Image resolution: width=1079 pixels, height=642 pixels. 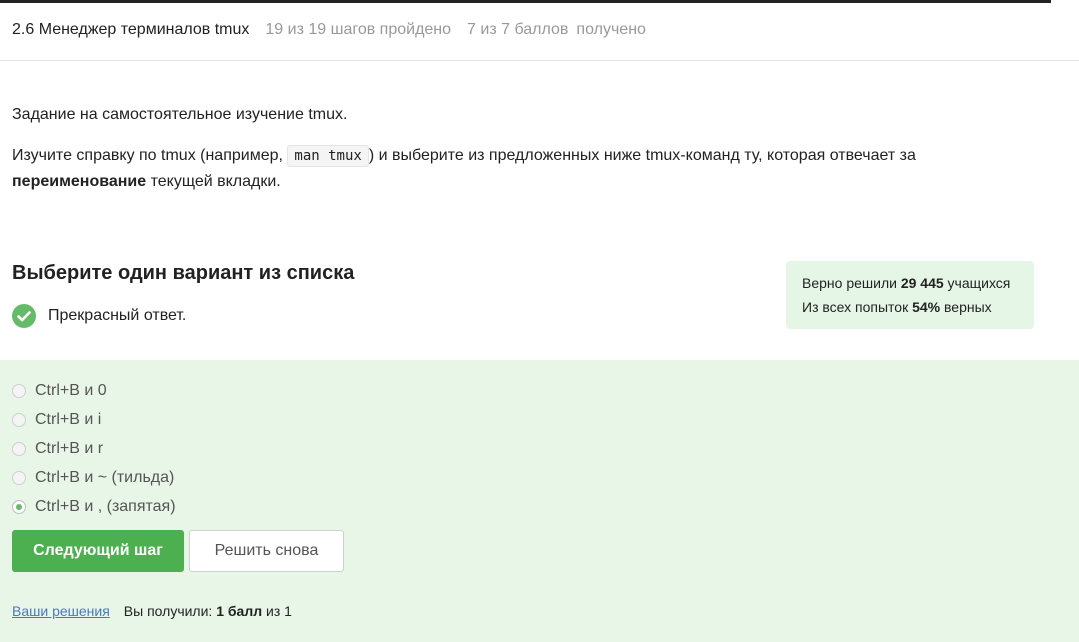 I want to click on stats-attempts: Из всех попыток 54% верных, so click(x=910, y=307).